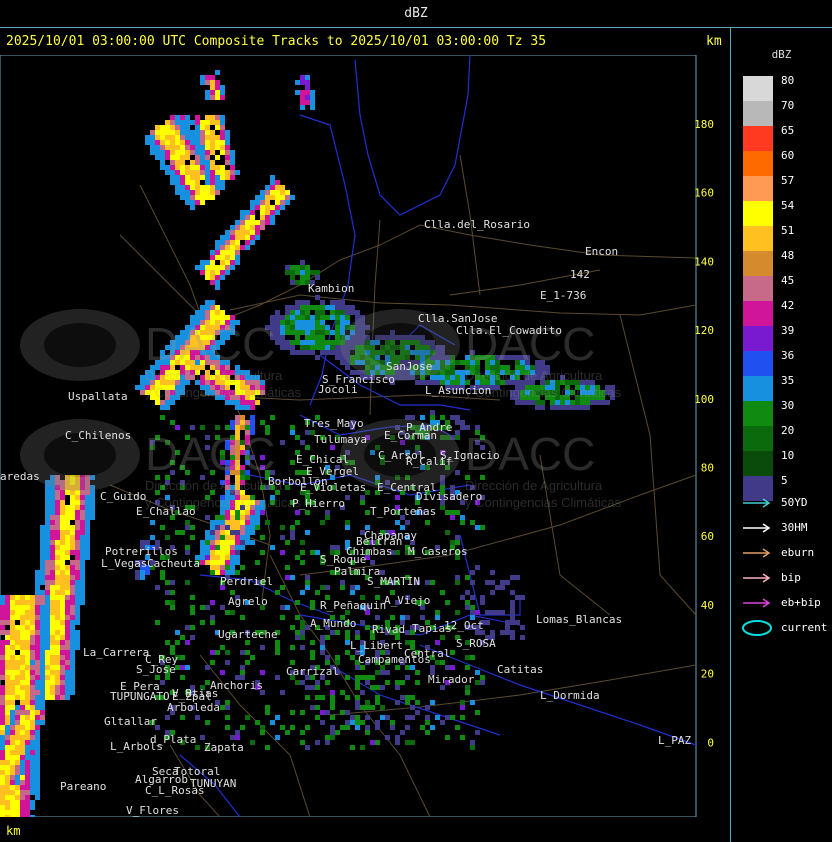 Image resolution: width=832 pixels, height=842 pixels. Describe the element at coordinates (248, 601) in the screenshot. I see `place-label-42: Agrelo` at that location.